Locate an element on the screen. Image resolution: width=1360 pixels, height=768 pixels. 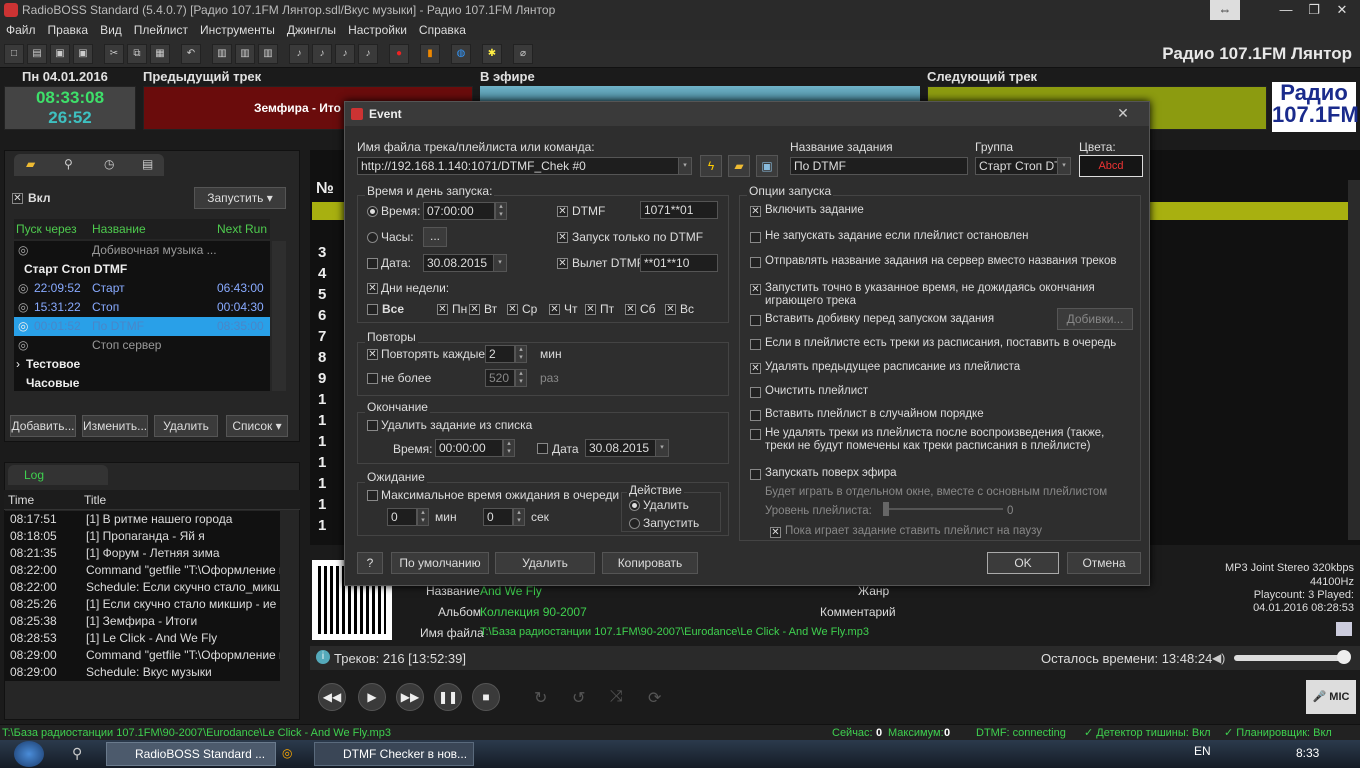
date-dropdown-icon: ▾ is located at coordinates (500, 263).